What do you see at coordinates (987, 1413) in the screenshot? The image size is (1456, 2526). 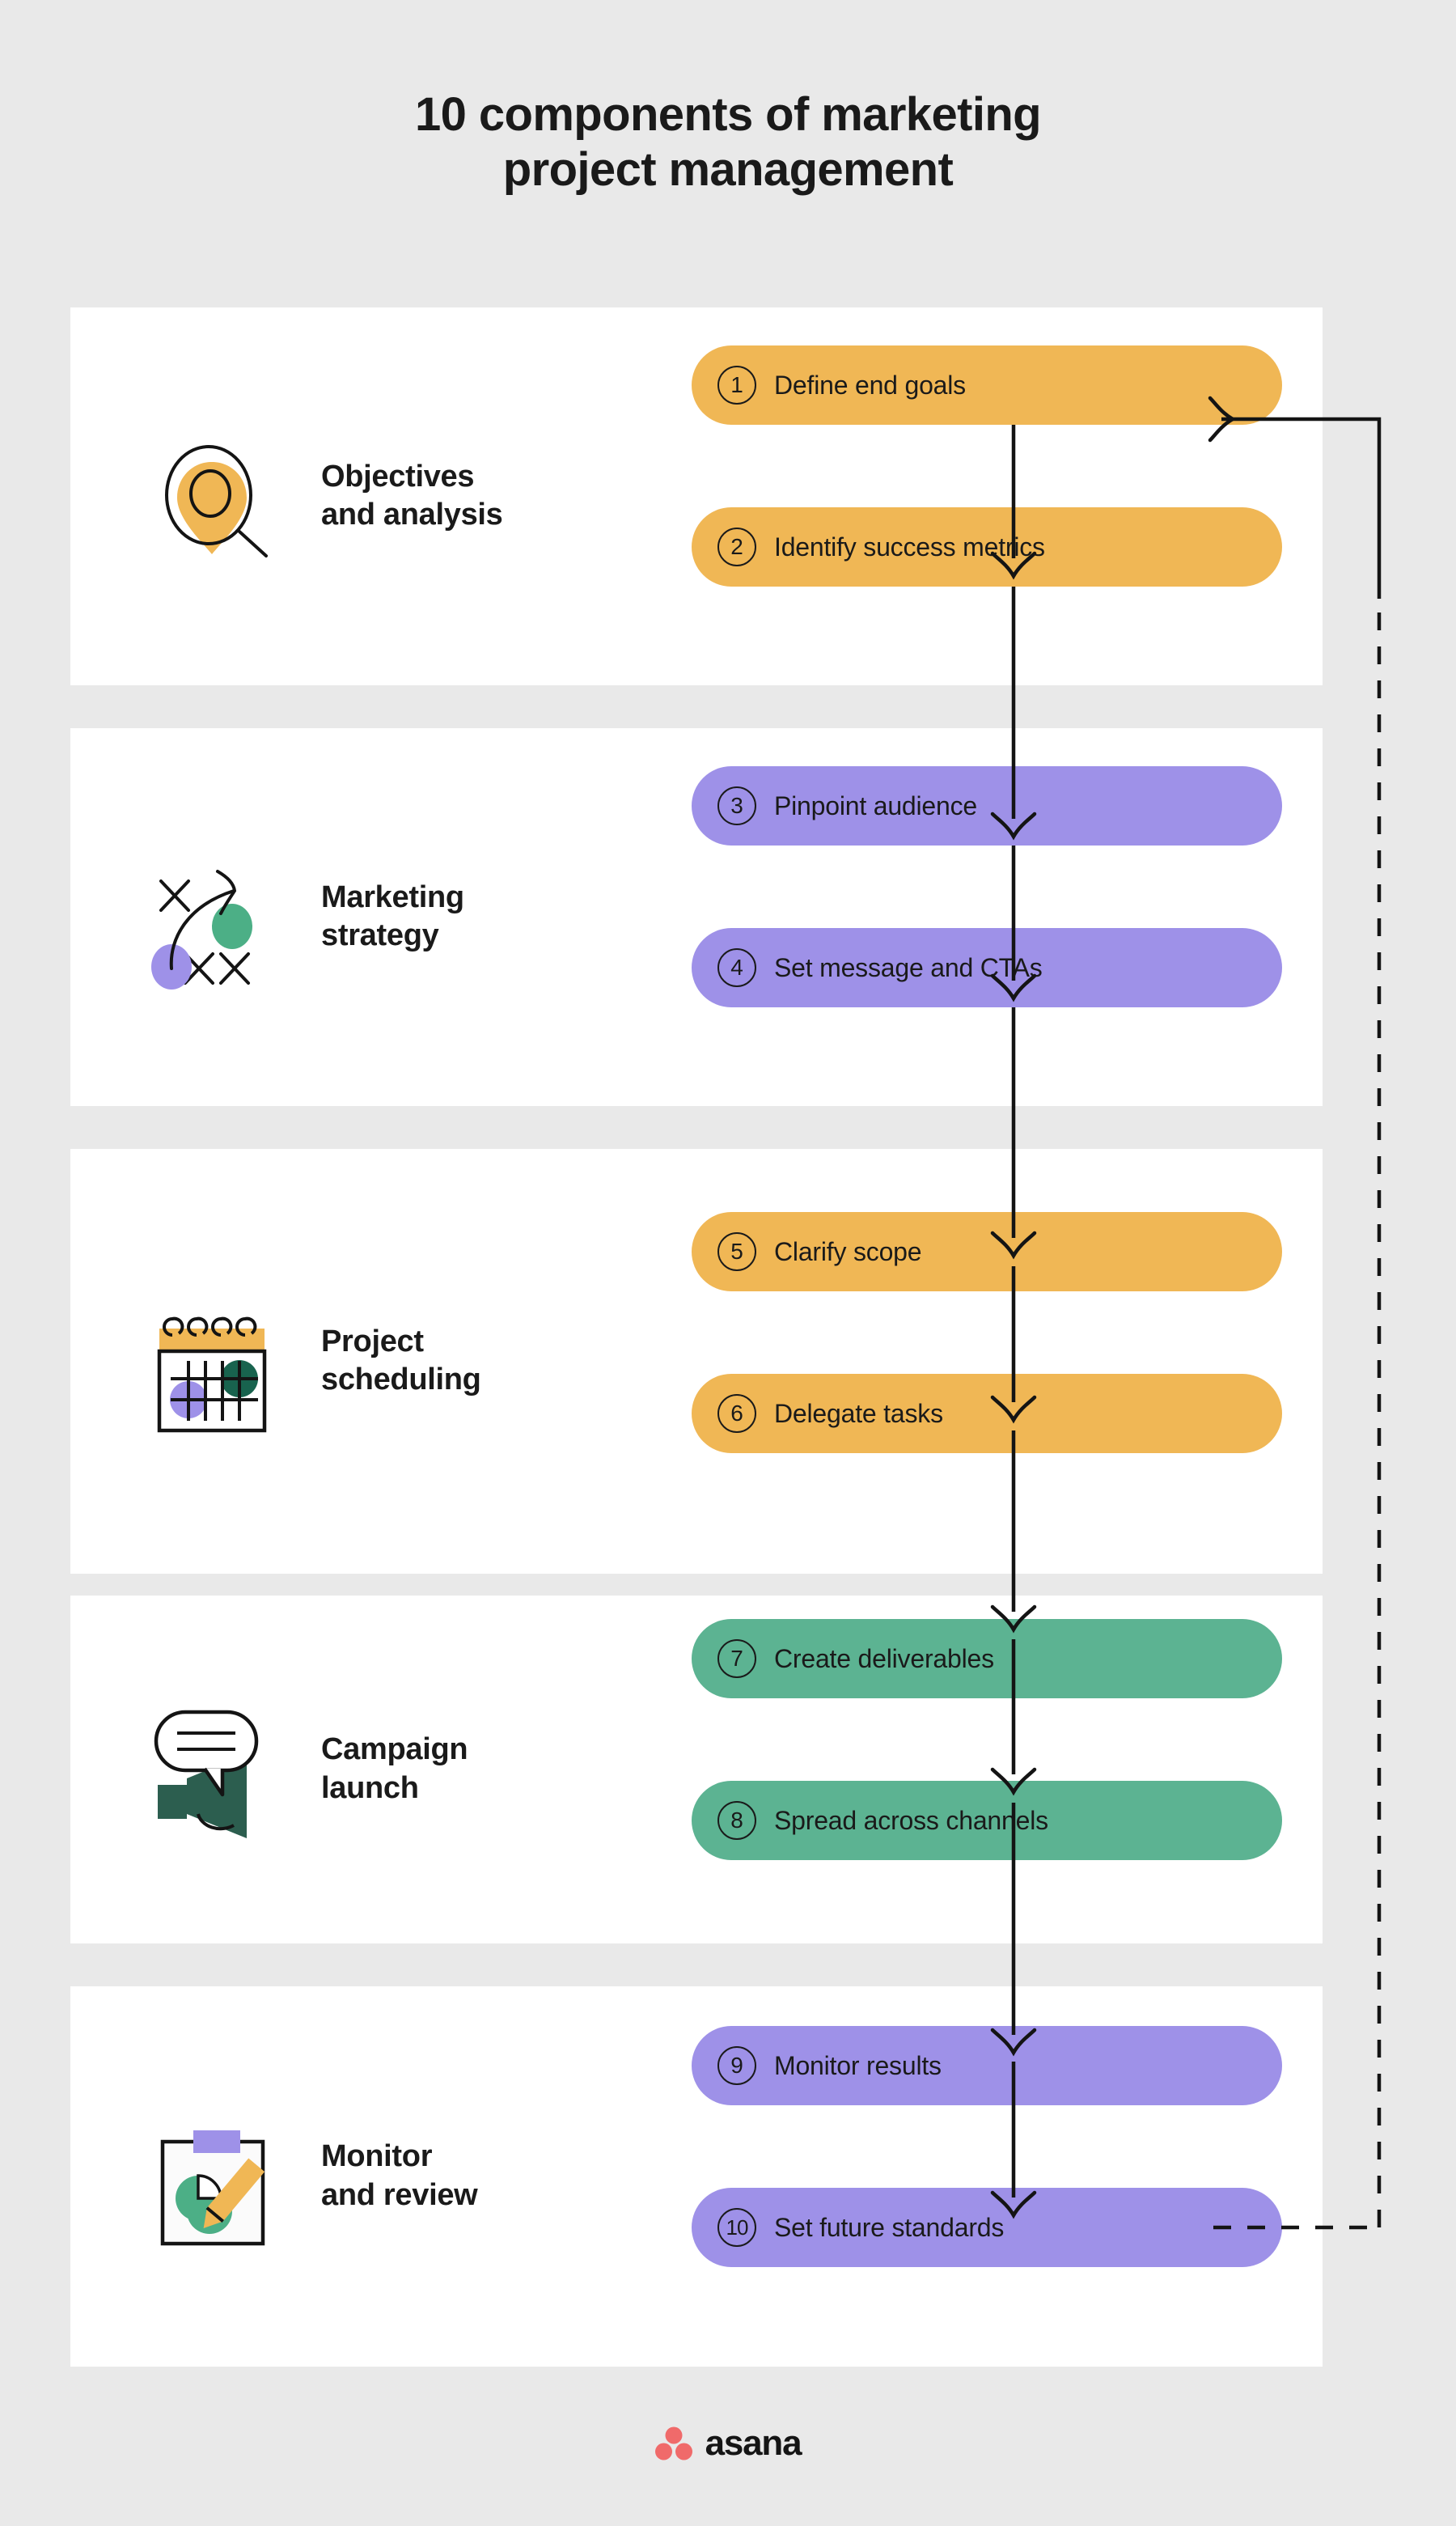 I see `step-pill-6: 6 Delegate tasks` at bounding box center [987, 1413].